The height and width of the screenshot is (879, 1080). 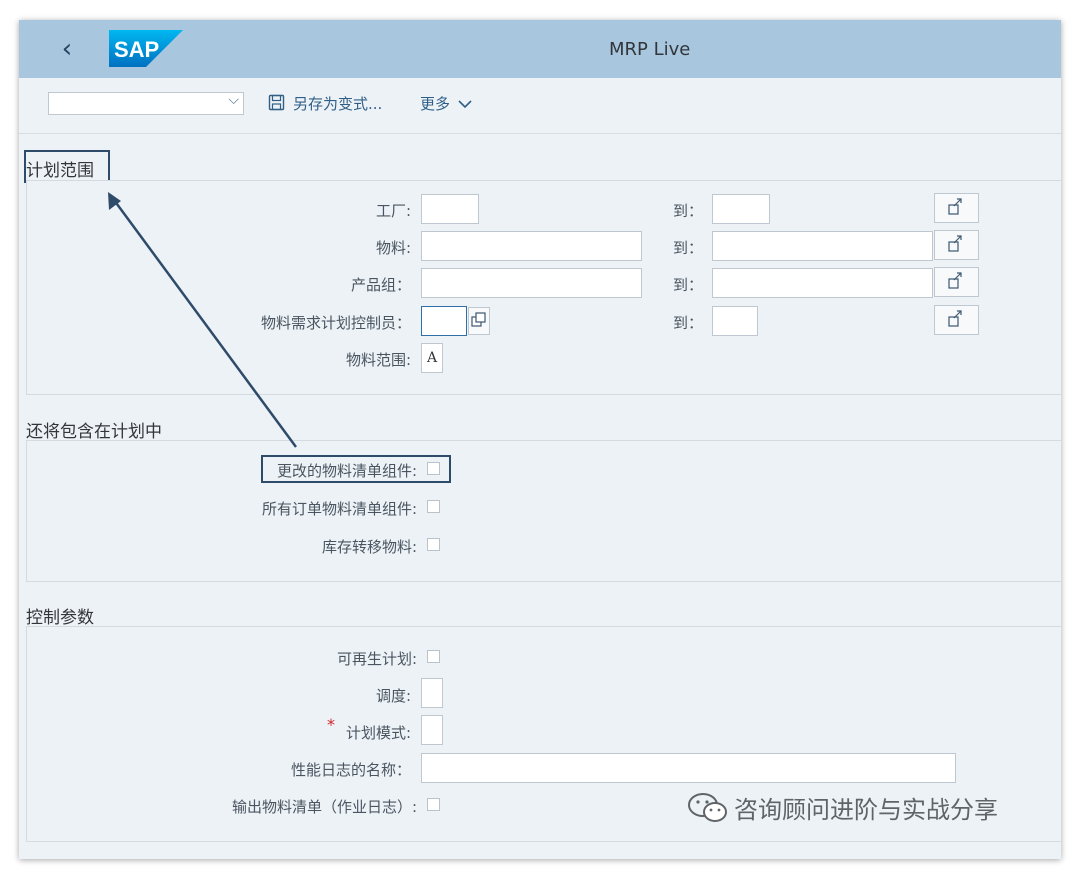 What do you see at coordinates (203, 320) in the screenshot?
I see `annotation-arrow` at bounding box center [203, 320].